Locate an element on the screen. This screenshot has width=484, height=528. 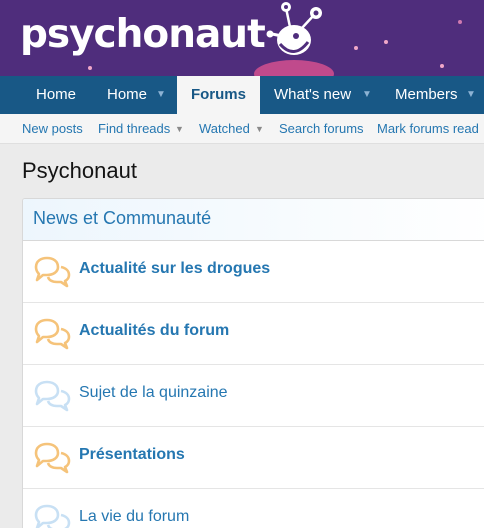
forum-row: Actualités du forum is located at coordinates (253, 334).